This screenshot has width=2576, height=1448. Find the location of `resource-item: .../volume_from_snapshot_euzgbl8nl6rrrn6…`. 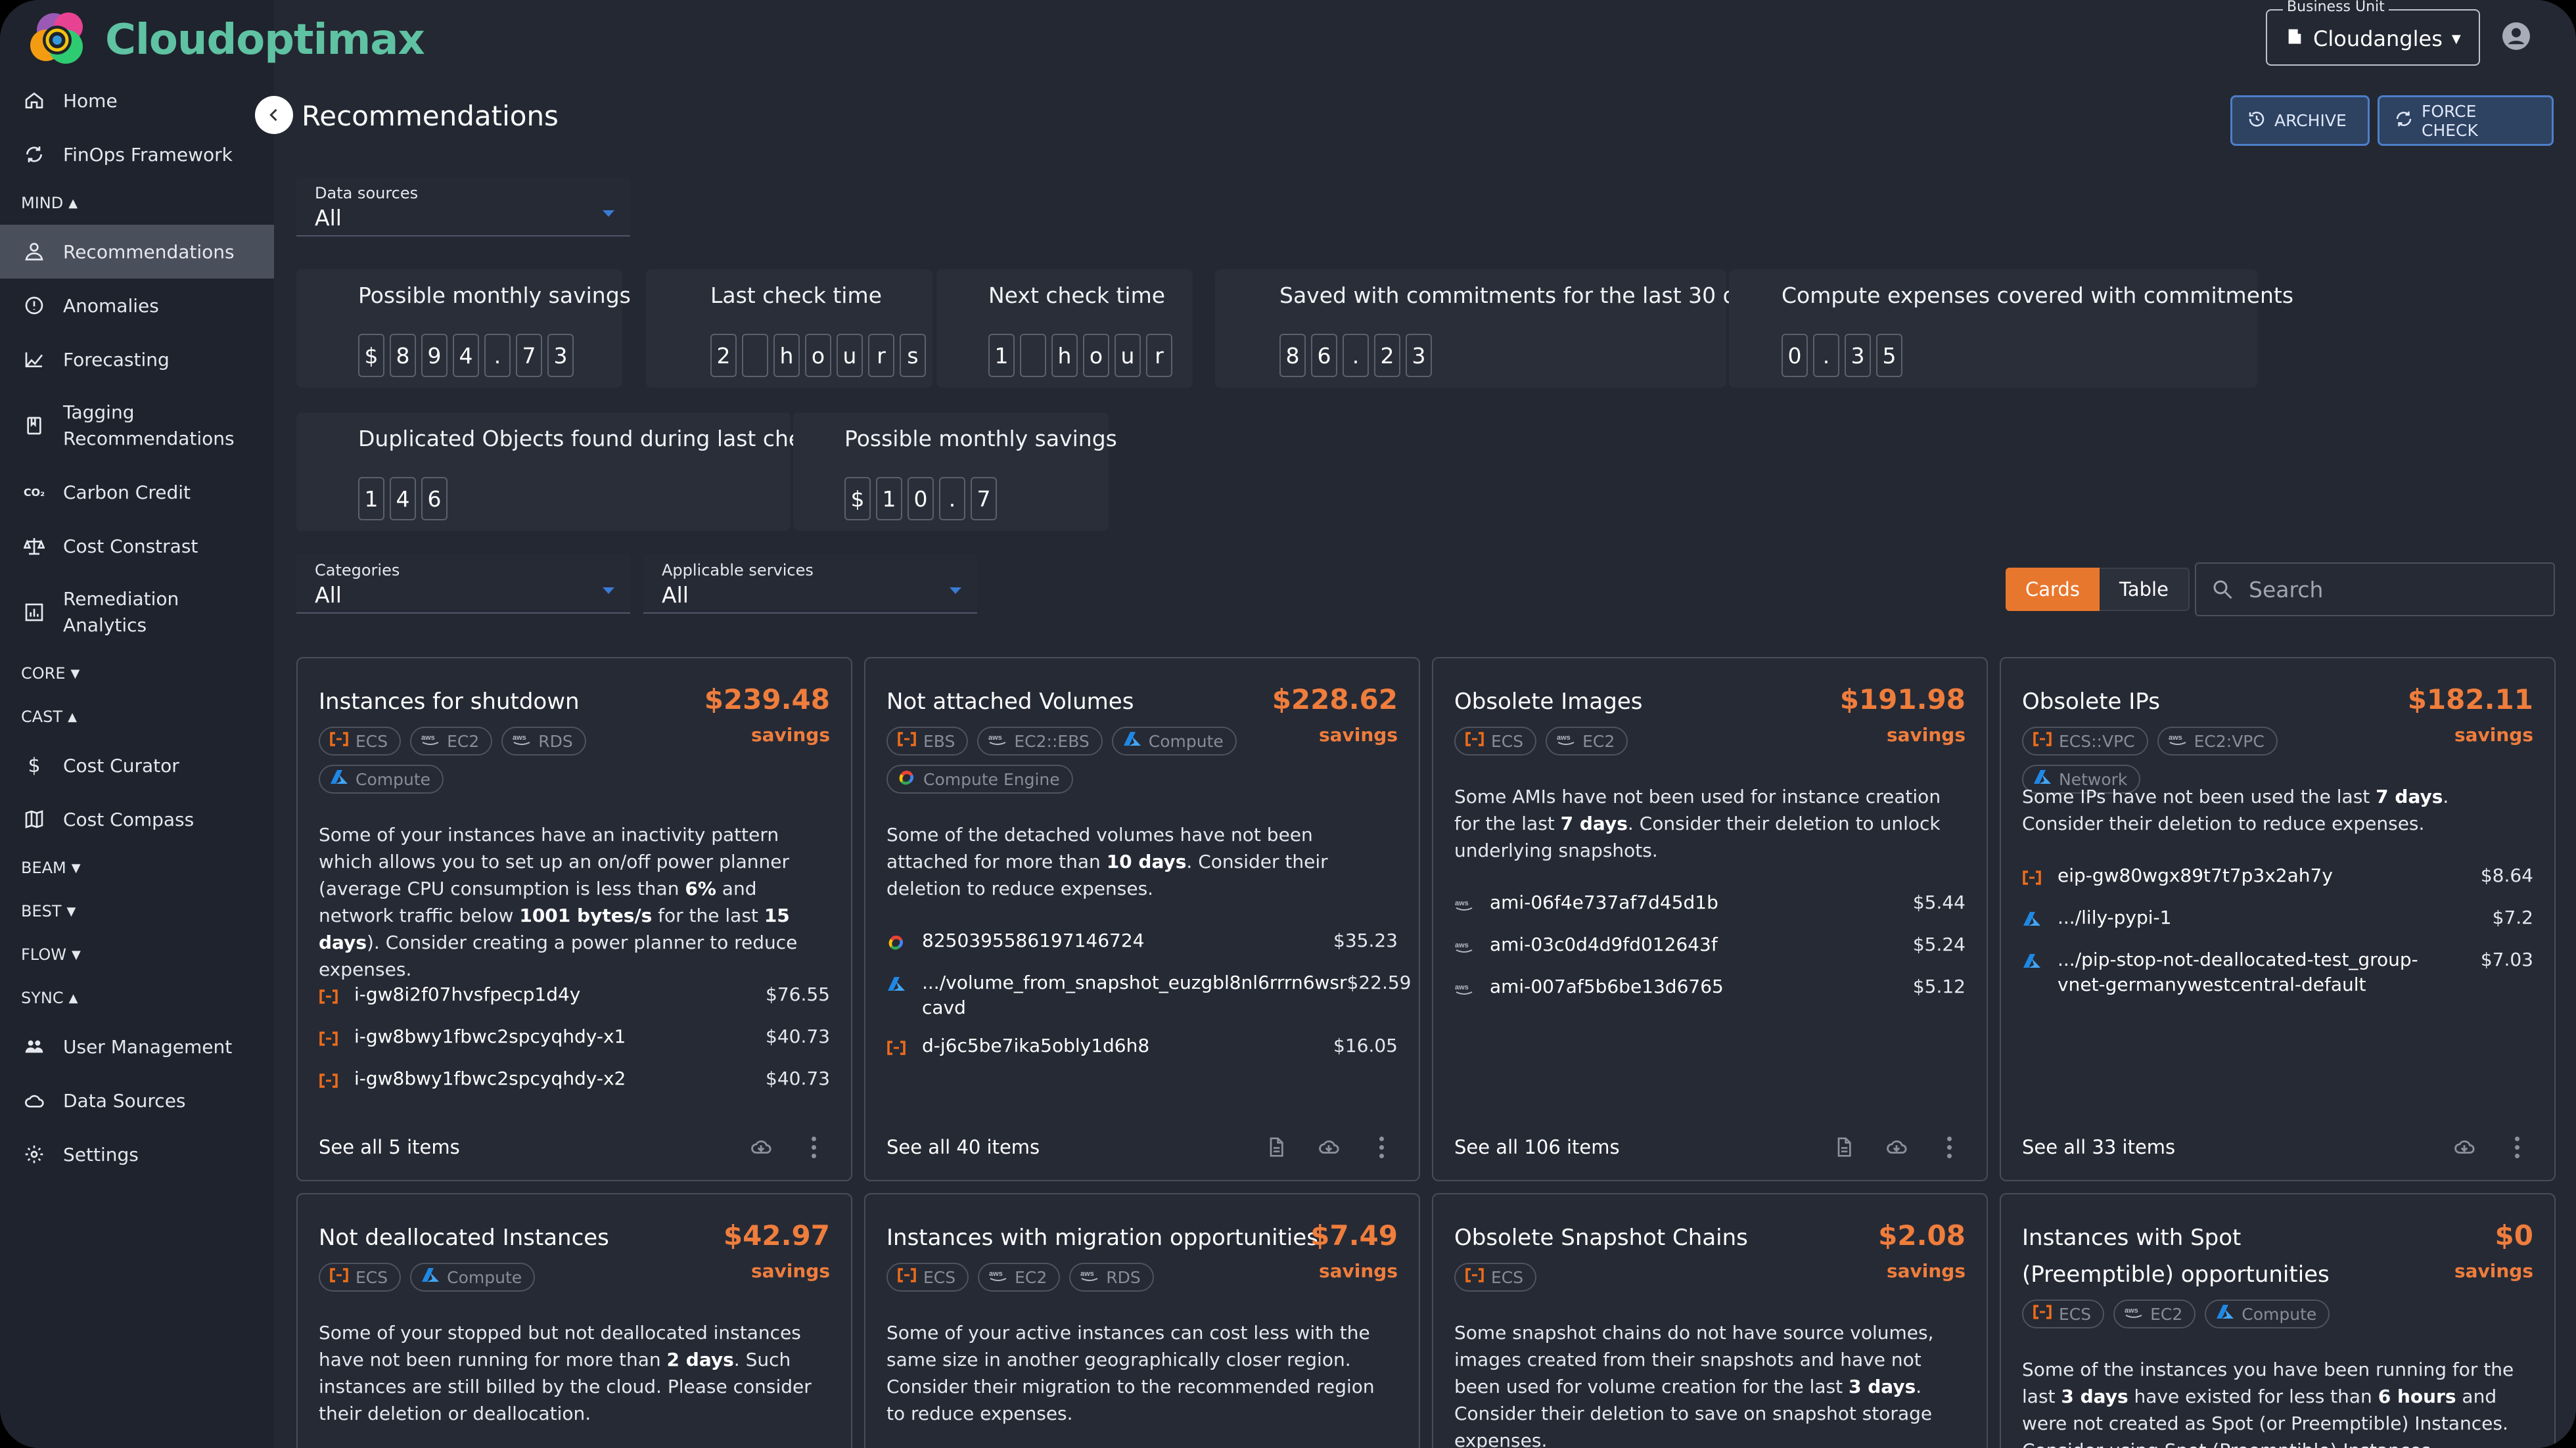

resource-item: .../volume_from_snapshot_euzgbl8nl6rrrn6… is located at coordinates (1149, 995).